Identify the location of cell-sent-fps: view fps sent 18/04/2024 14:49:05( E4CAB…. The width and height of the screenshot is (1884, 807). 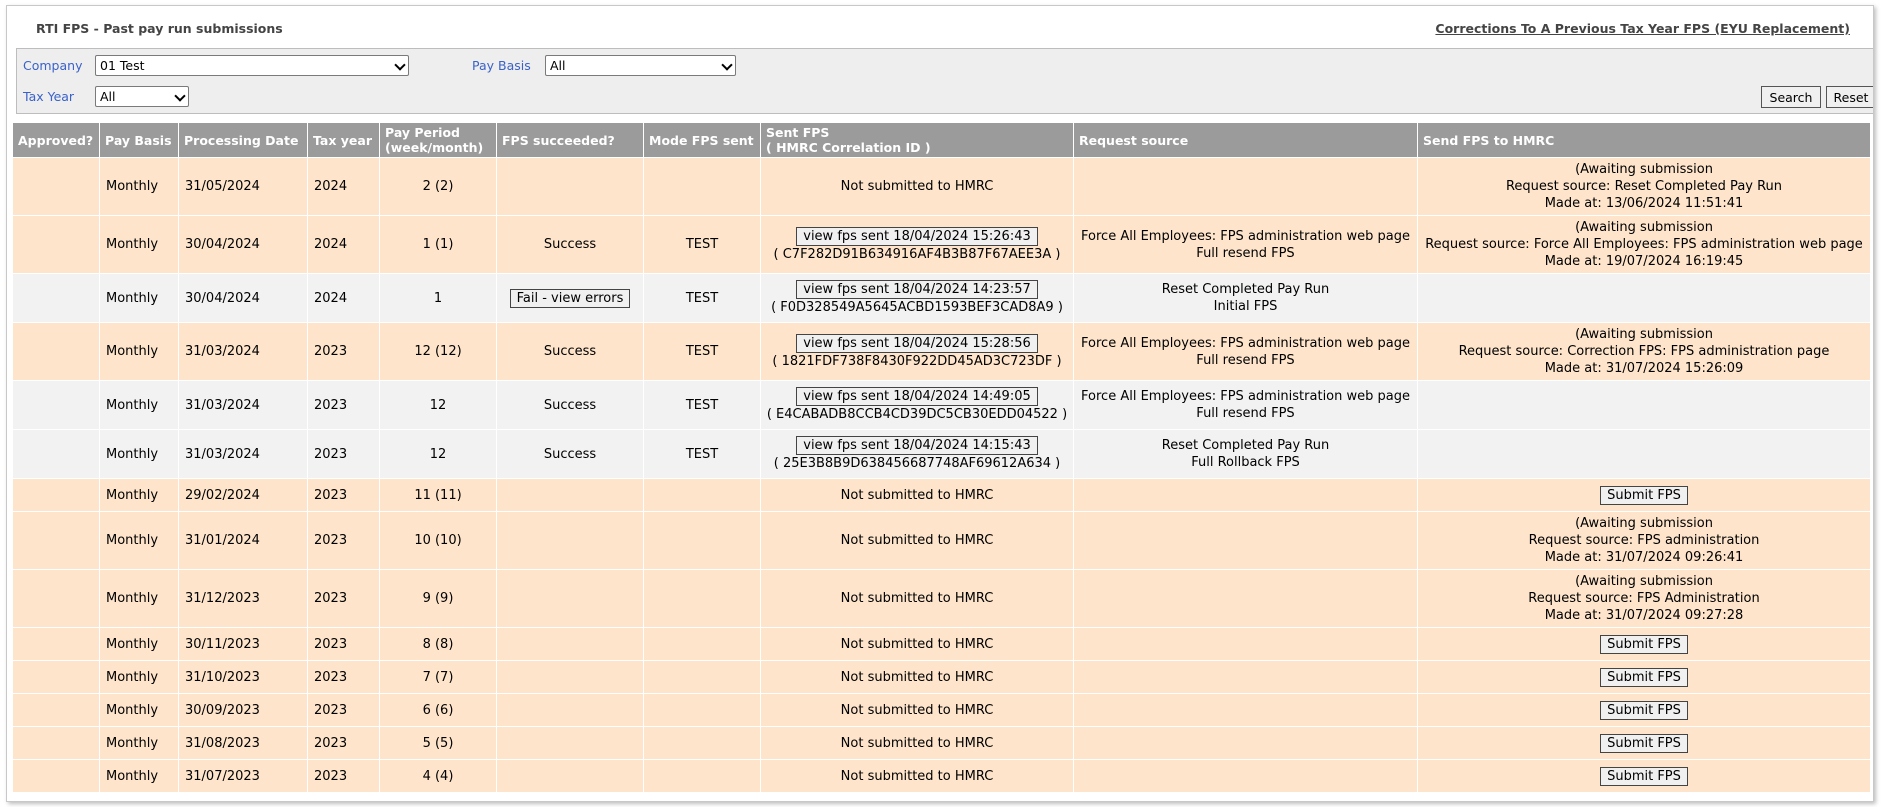
(917, 405).